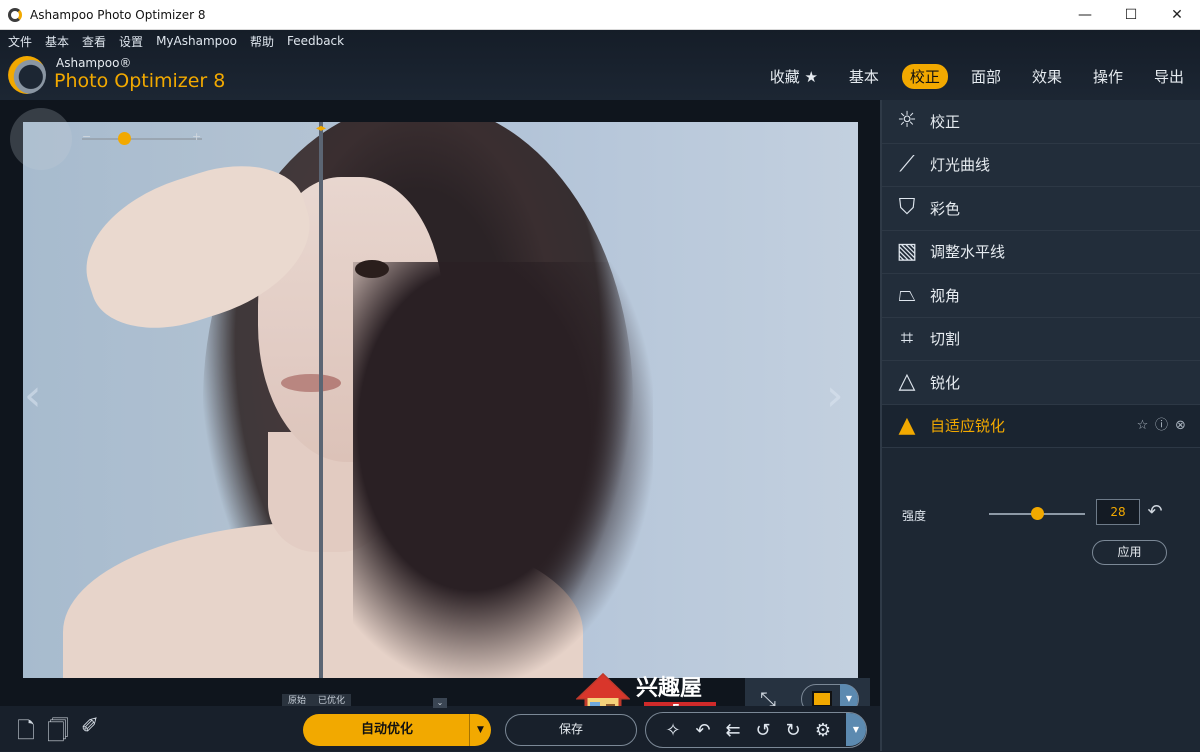  What do you see at coordinates (1041, 252) in the screenshot?
I see `panel-item-horizon: ▧ 调整水平线` at bounding box center [1041, 252].